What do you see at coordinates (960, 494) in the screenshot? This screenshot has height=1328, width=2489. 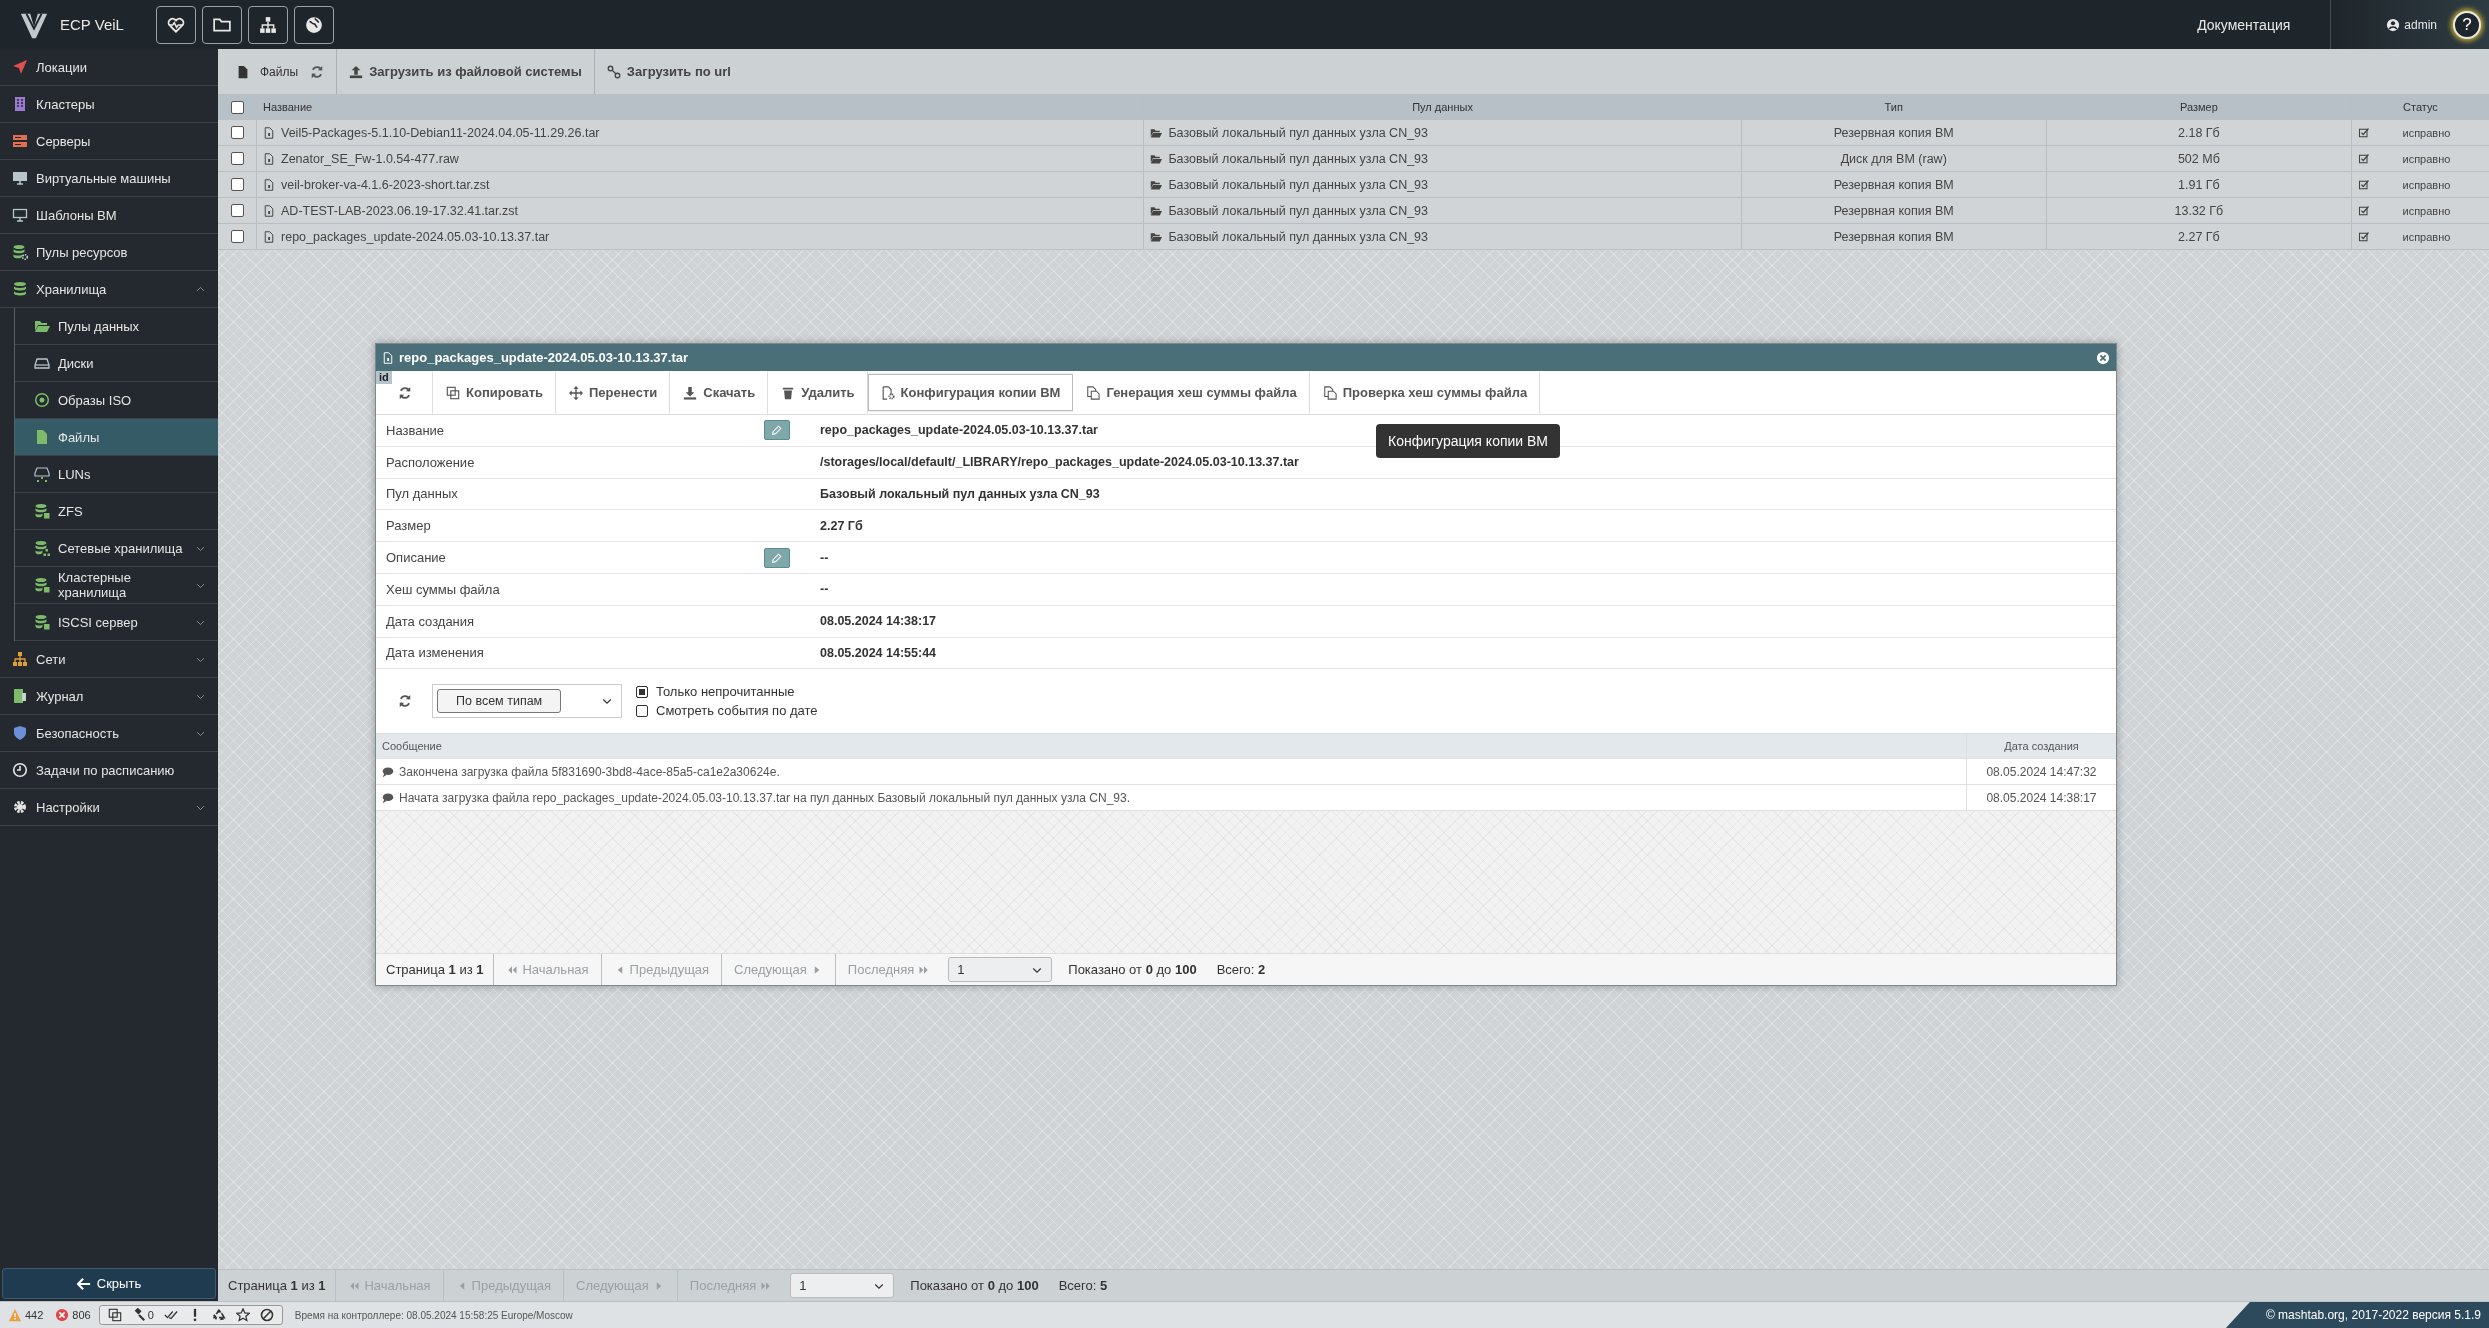 I see `field-value: Базовый локальный пул данных узла CN_93` at bounding box center [960, 494].